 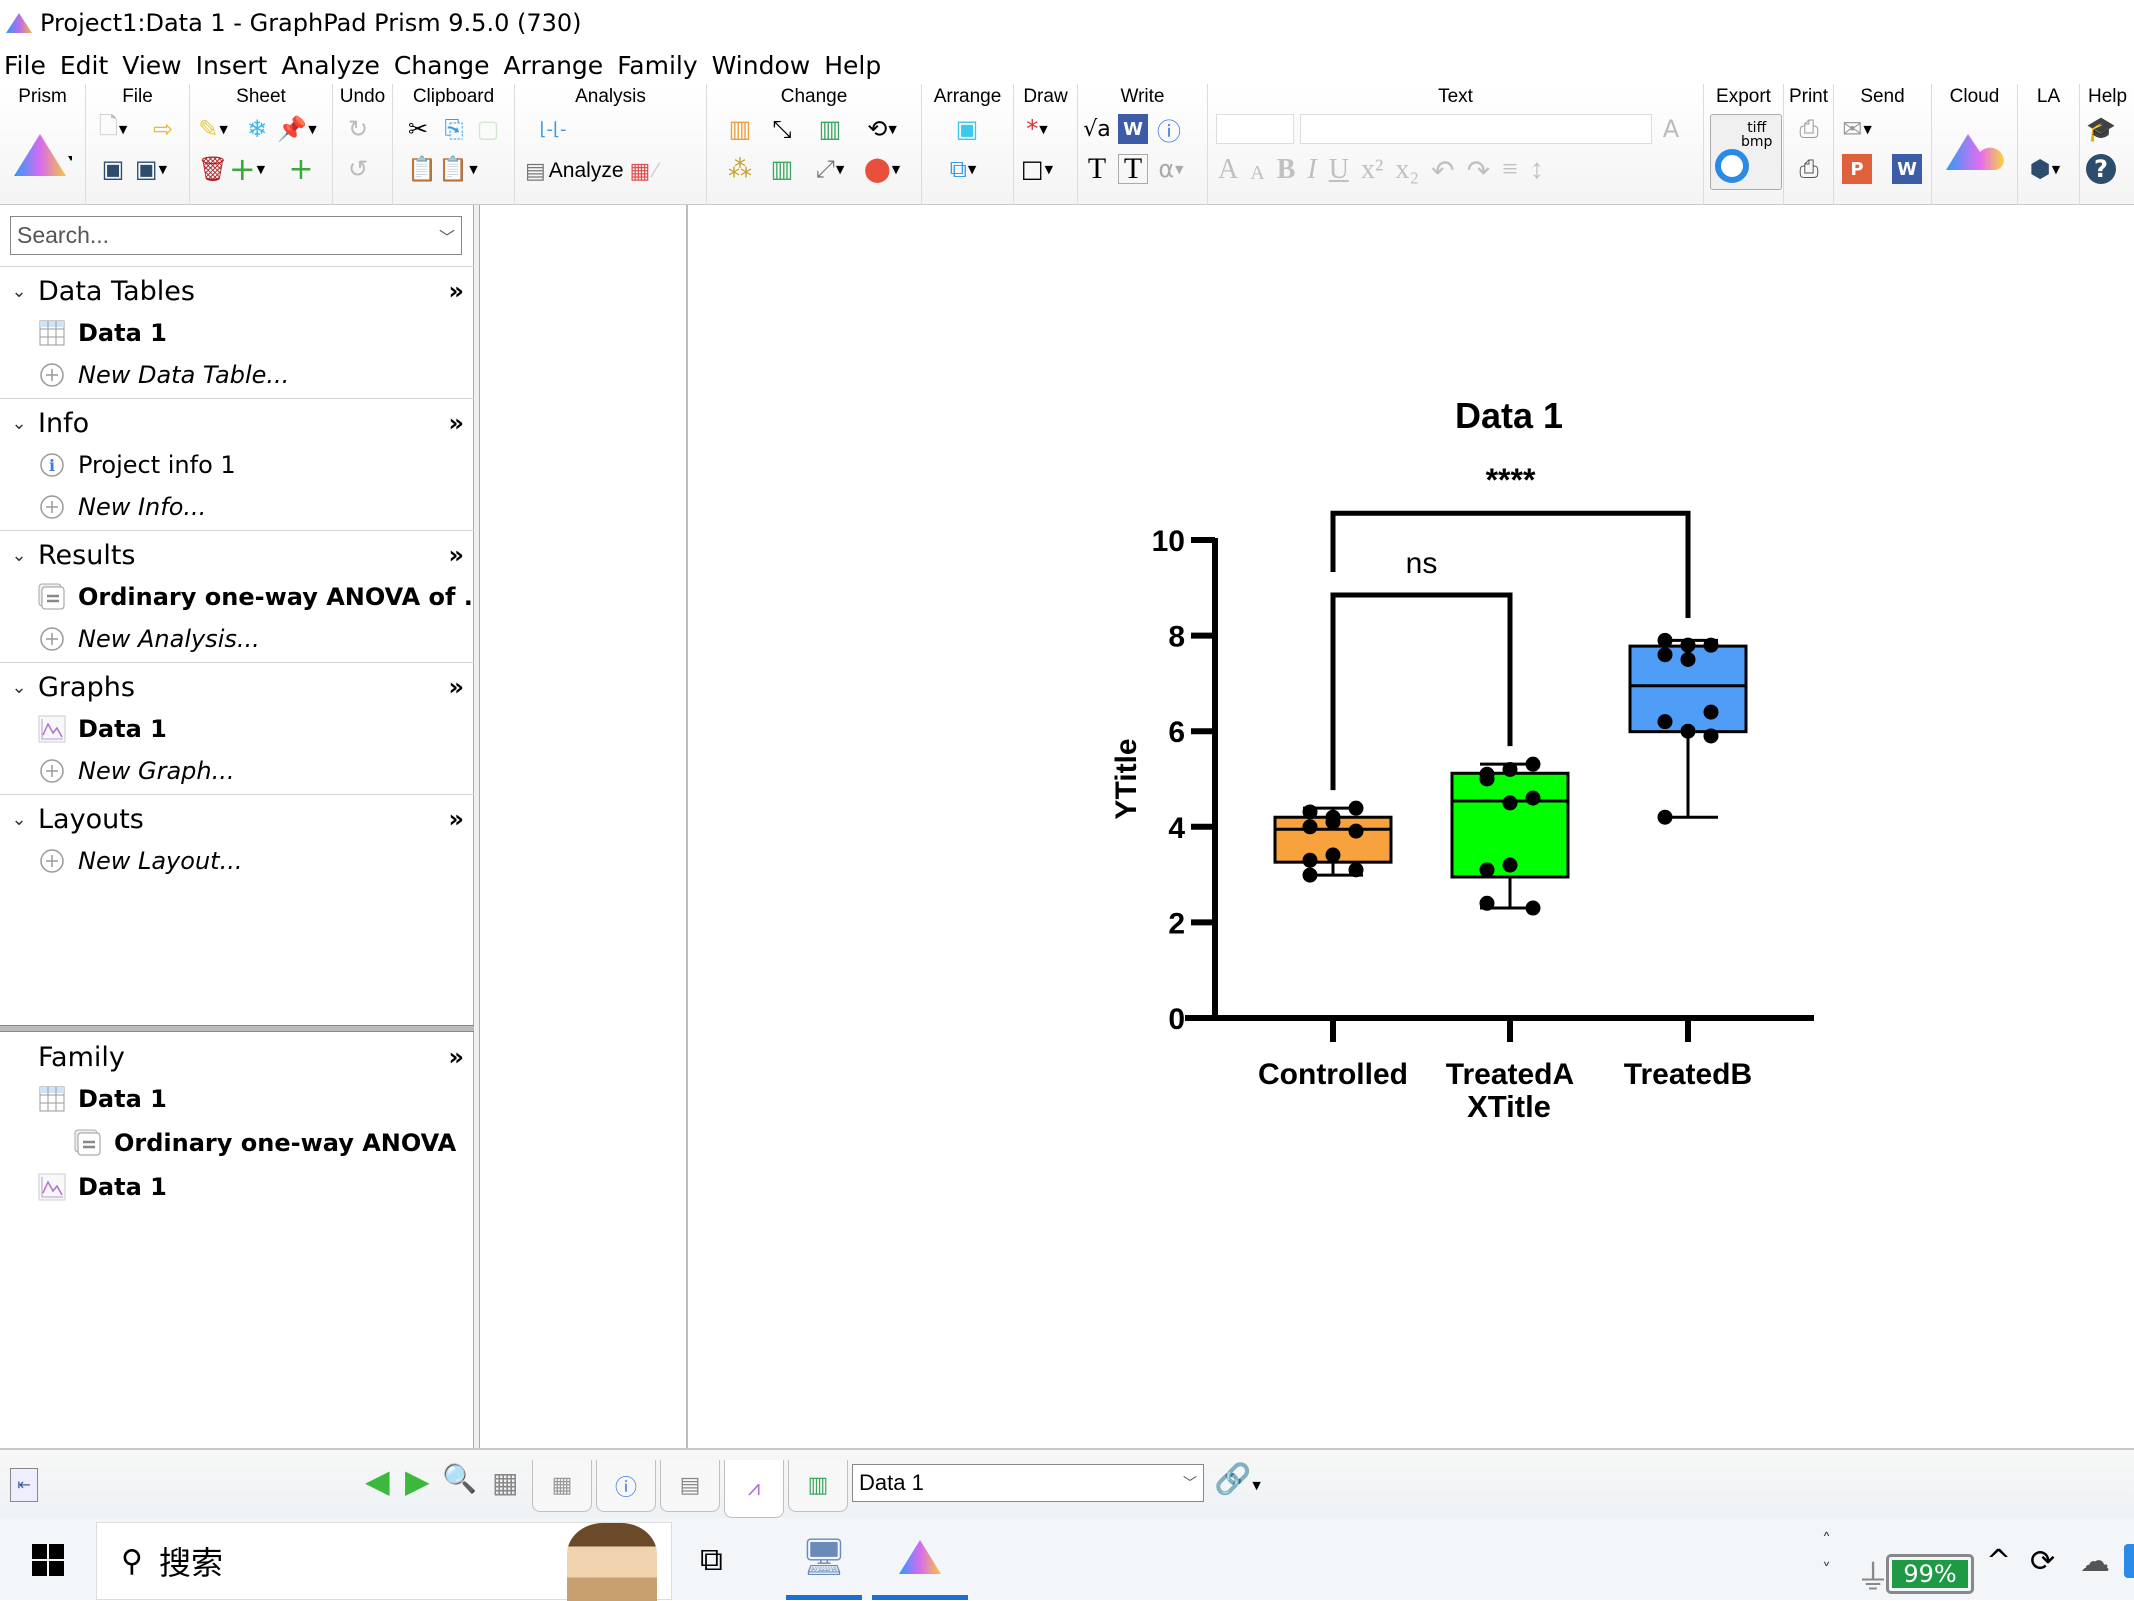 What do you see at coordinates (505, 1482) in the screenshot?
I see `gallery-icon: ▦` at bounding box center [505, 1482].